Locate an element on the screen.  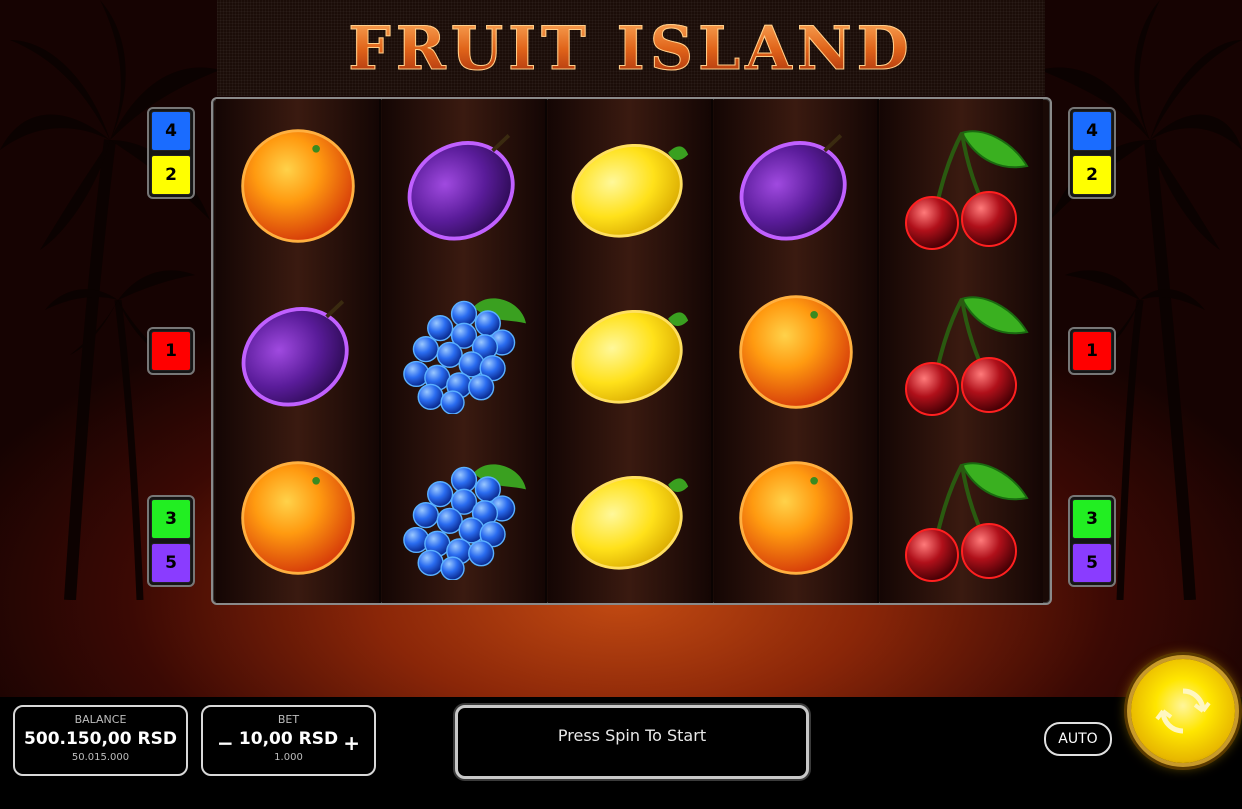
bet-increase-button: + is located at coordinates (351, 743).